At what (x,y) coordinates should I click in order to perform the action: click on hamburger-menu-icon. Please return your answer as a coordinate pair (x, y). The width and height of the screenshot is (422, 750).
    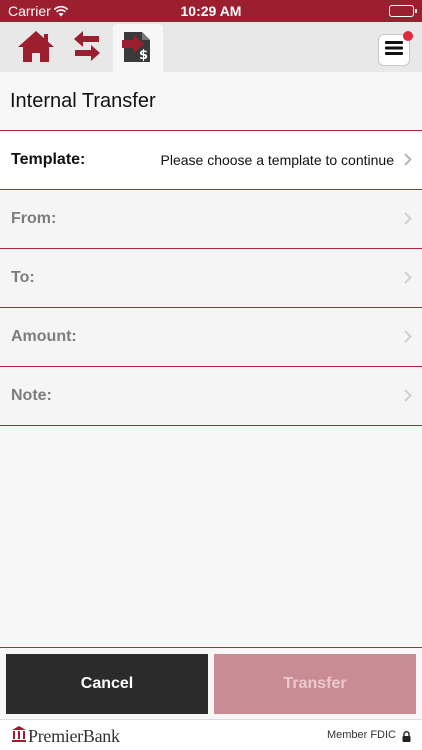
    Looking at the image, I should click on (394, 50).